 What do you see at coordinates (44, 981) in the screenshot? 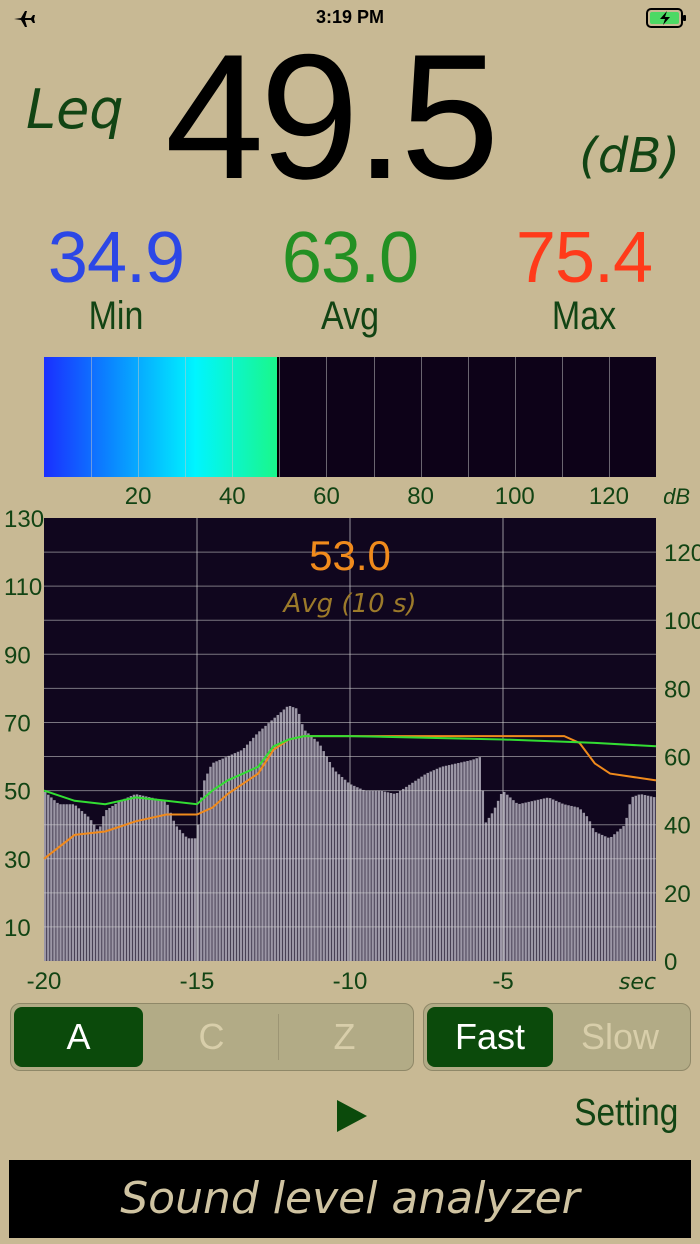
I see `x-tick-label: -20` at bounding box center [44, 981].